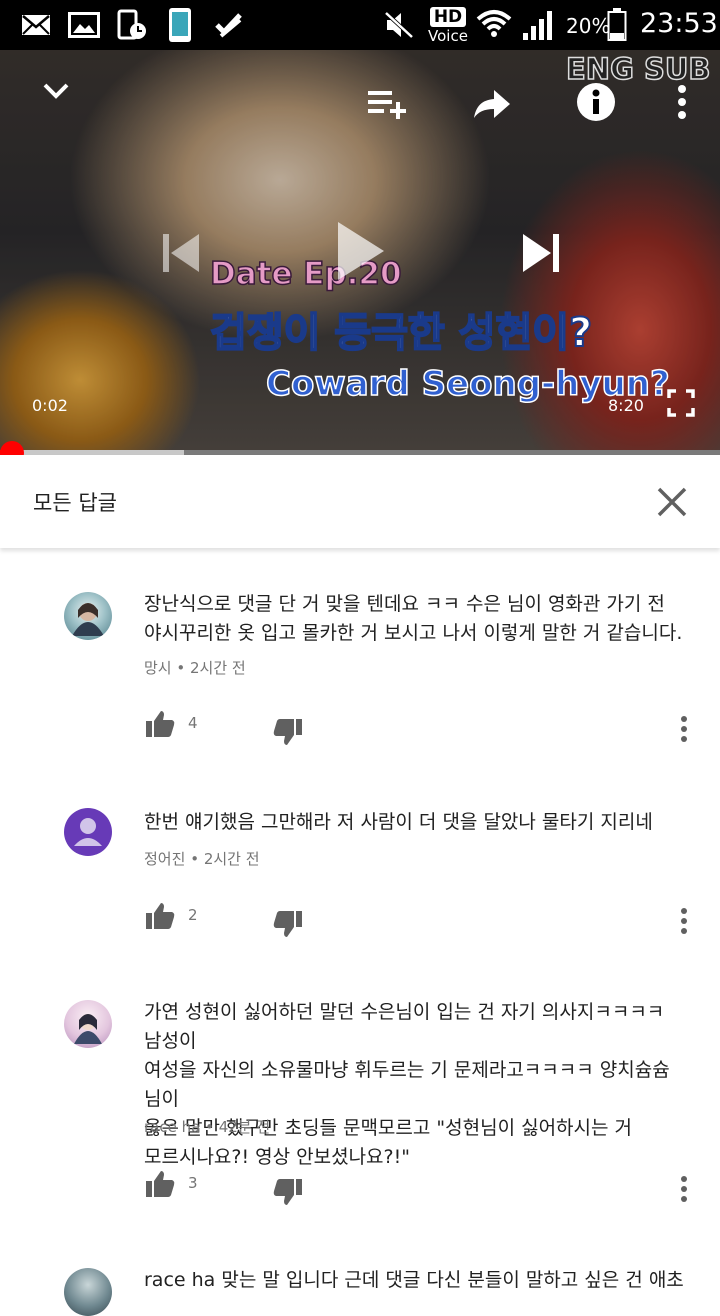 Image resolution: width=720 pixels, height=1316 pixels. Describe the element at coordinates (399, 25) in the screenshot. I see `mute-icon` at that location.